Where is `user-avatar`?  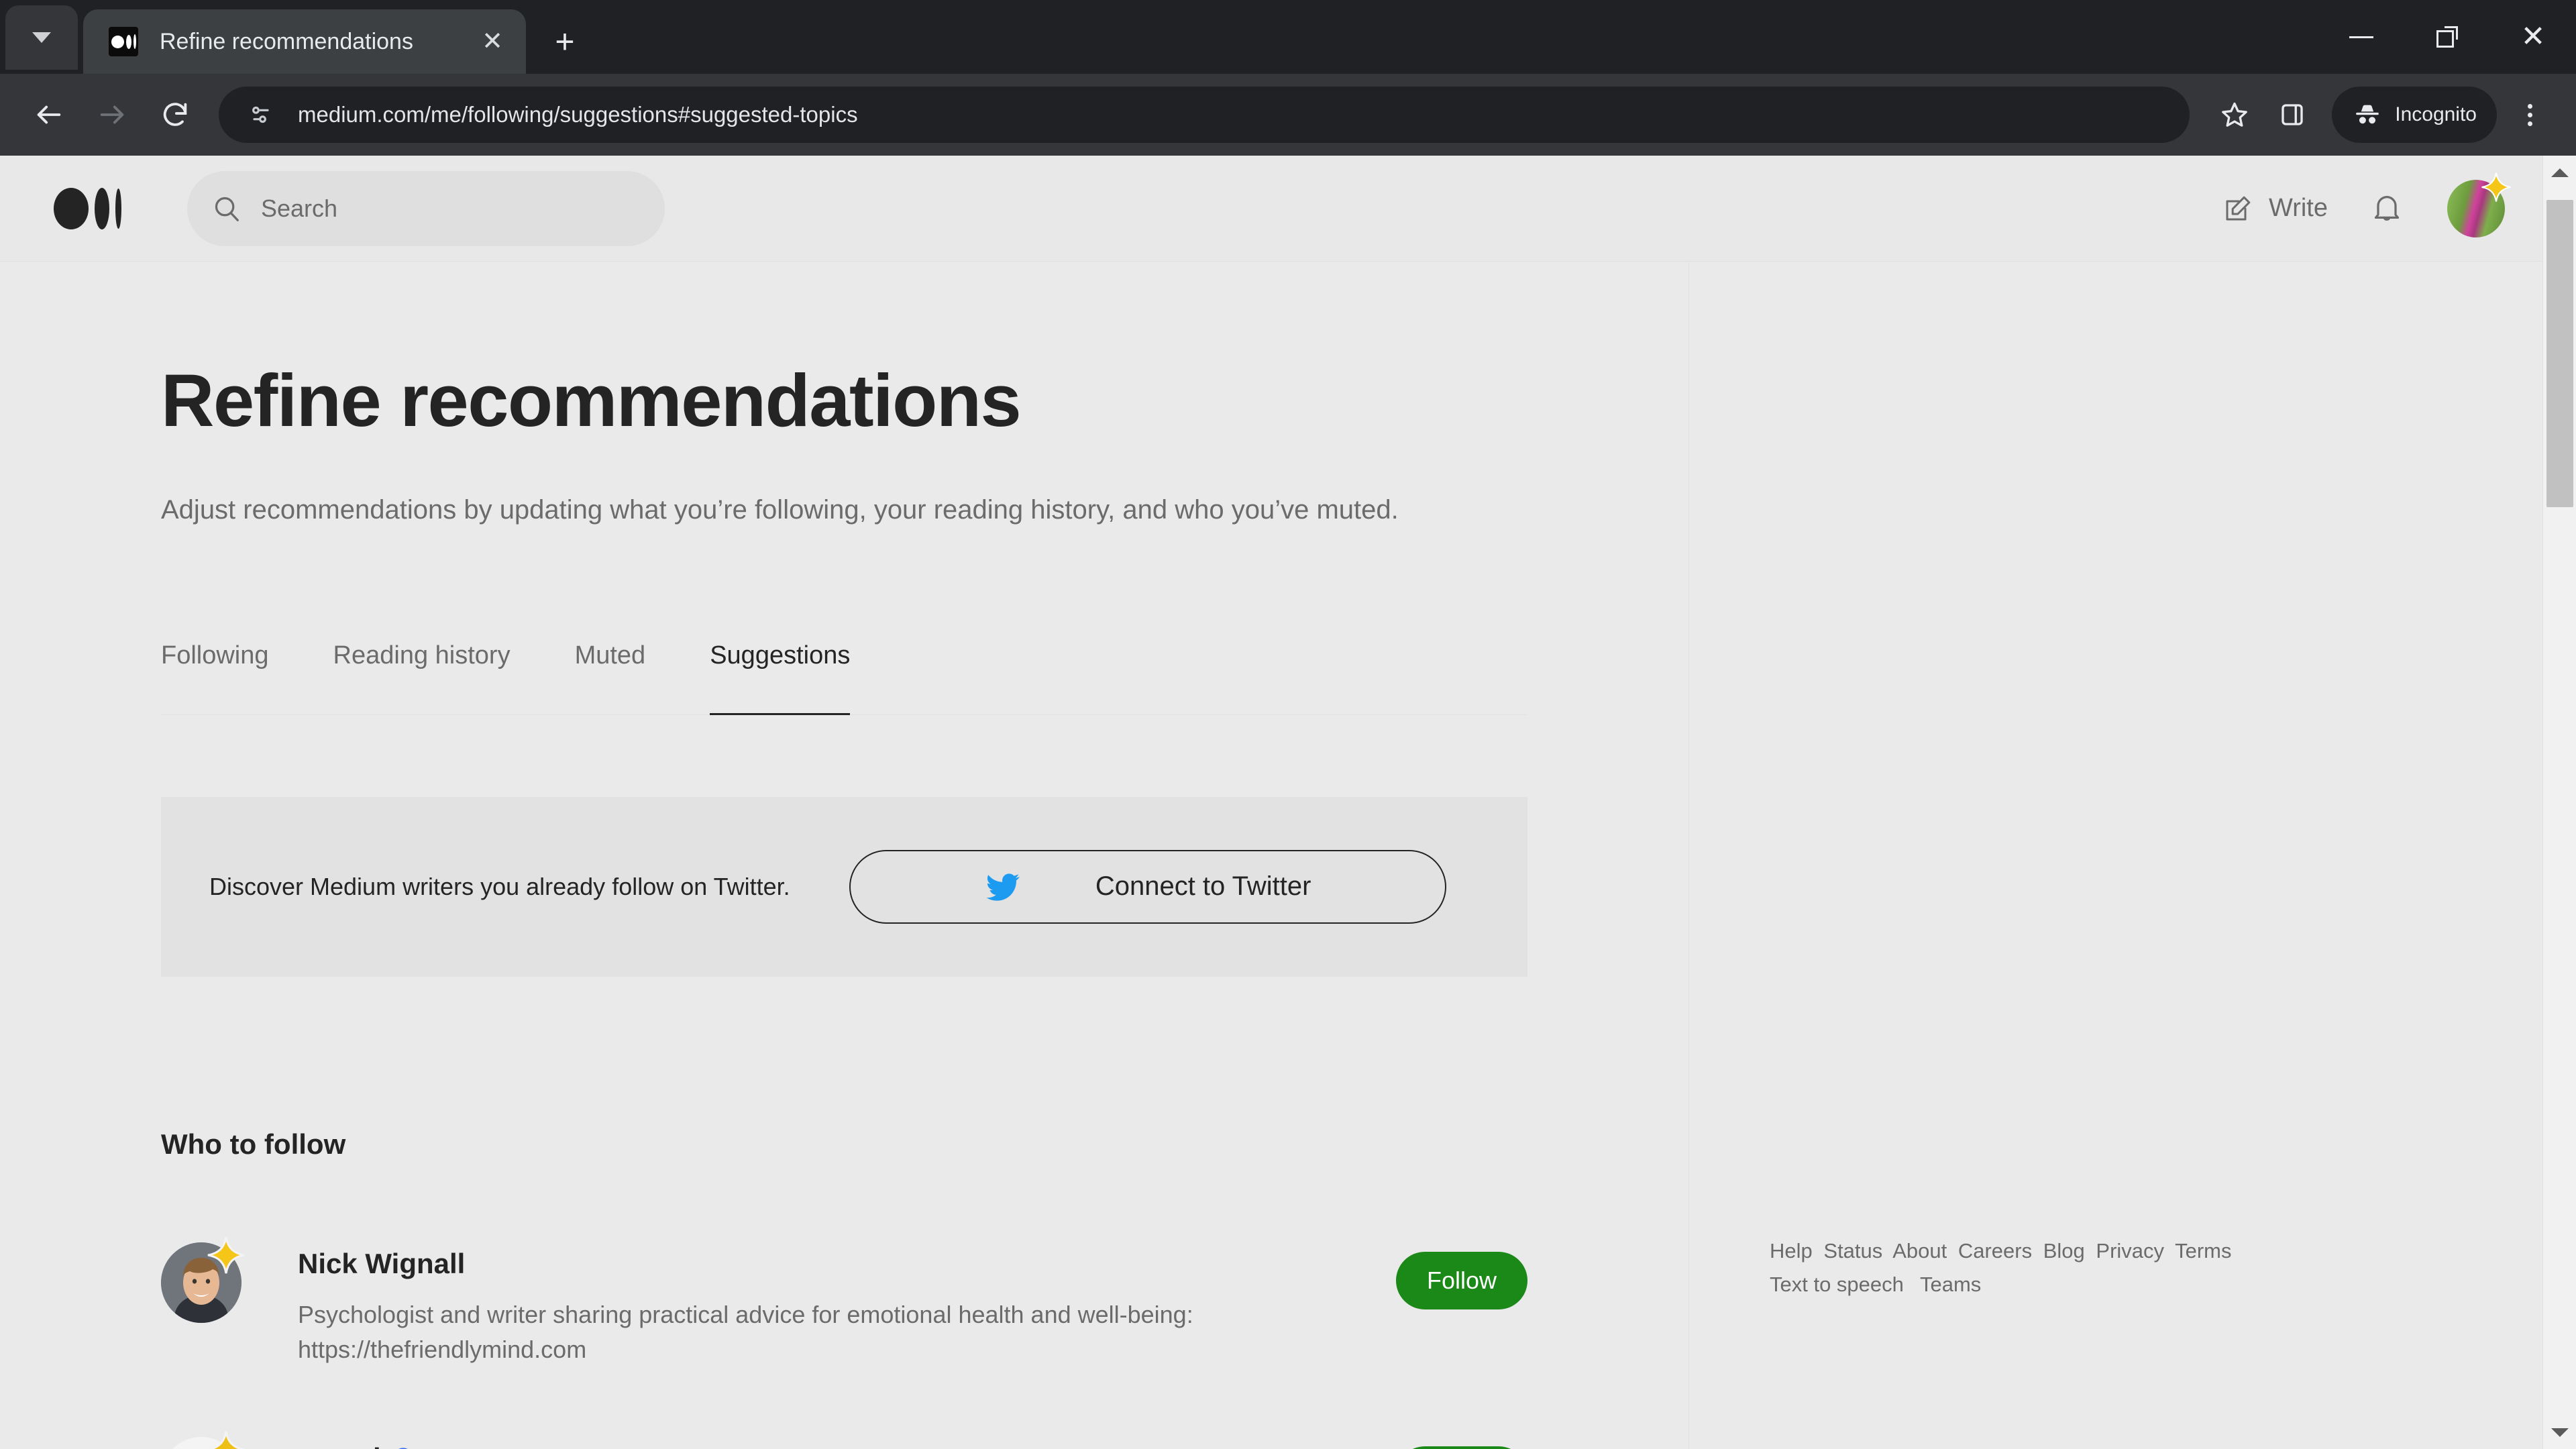 user-avatar is located at coordinates (2479, 204).